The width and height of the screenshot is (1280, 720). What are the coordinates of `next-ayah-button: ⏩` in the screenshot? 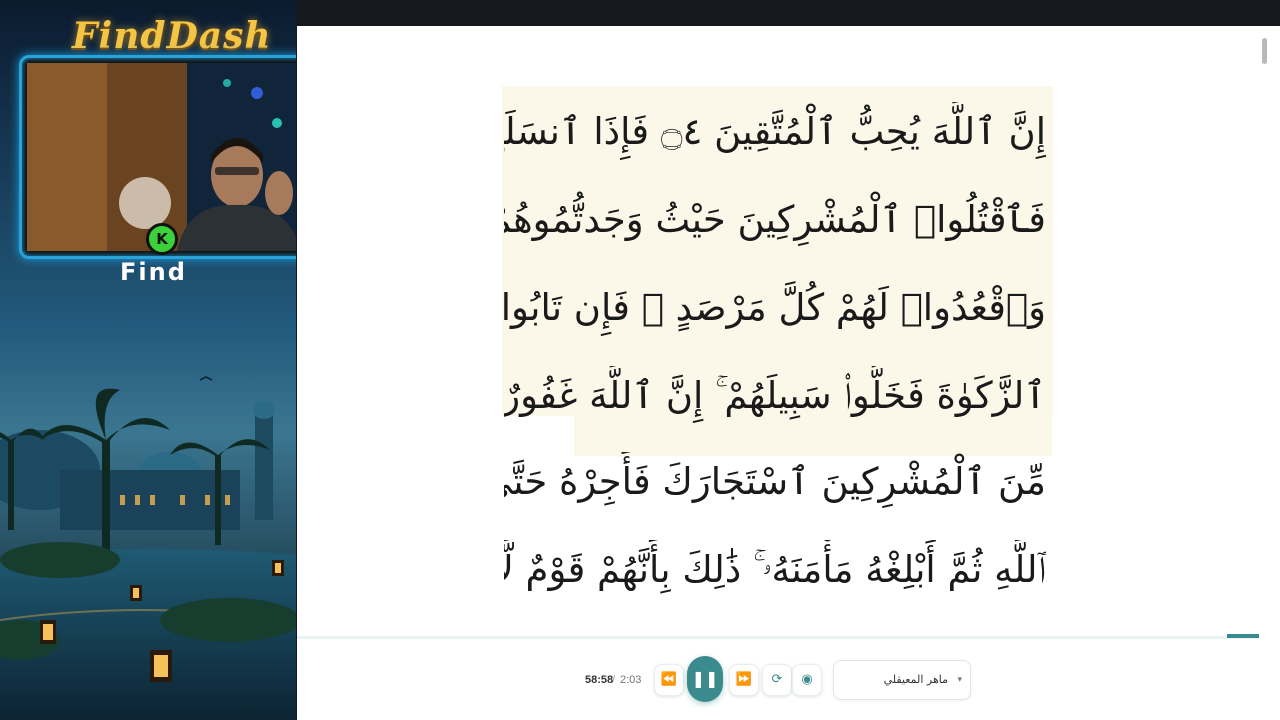 It's located at (744, 680).